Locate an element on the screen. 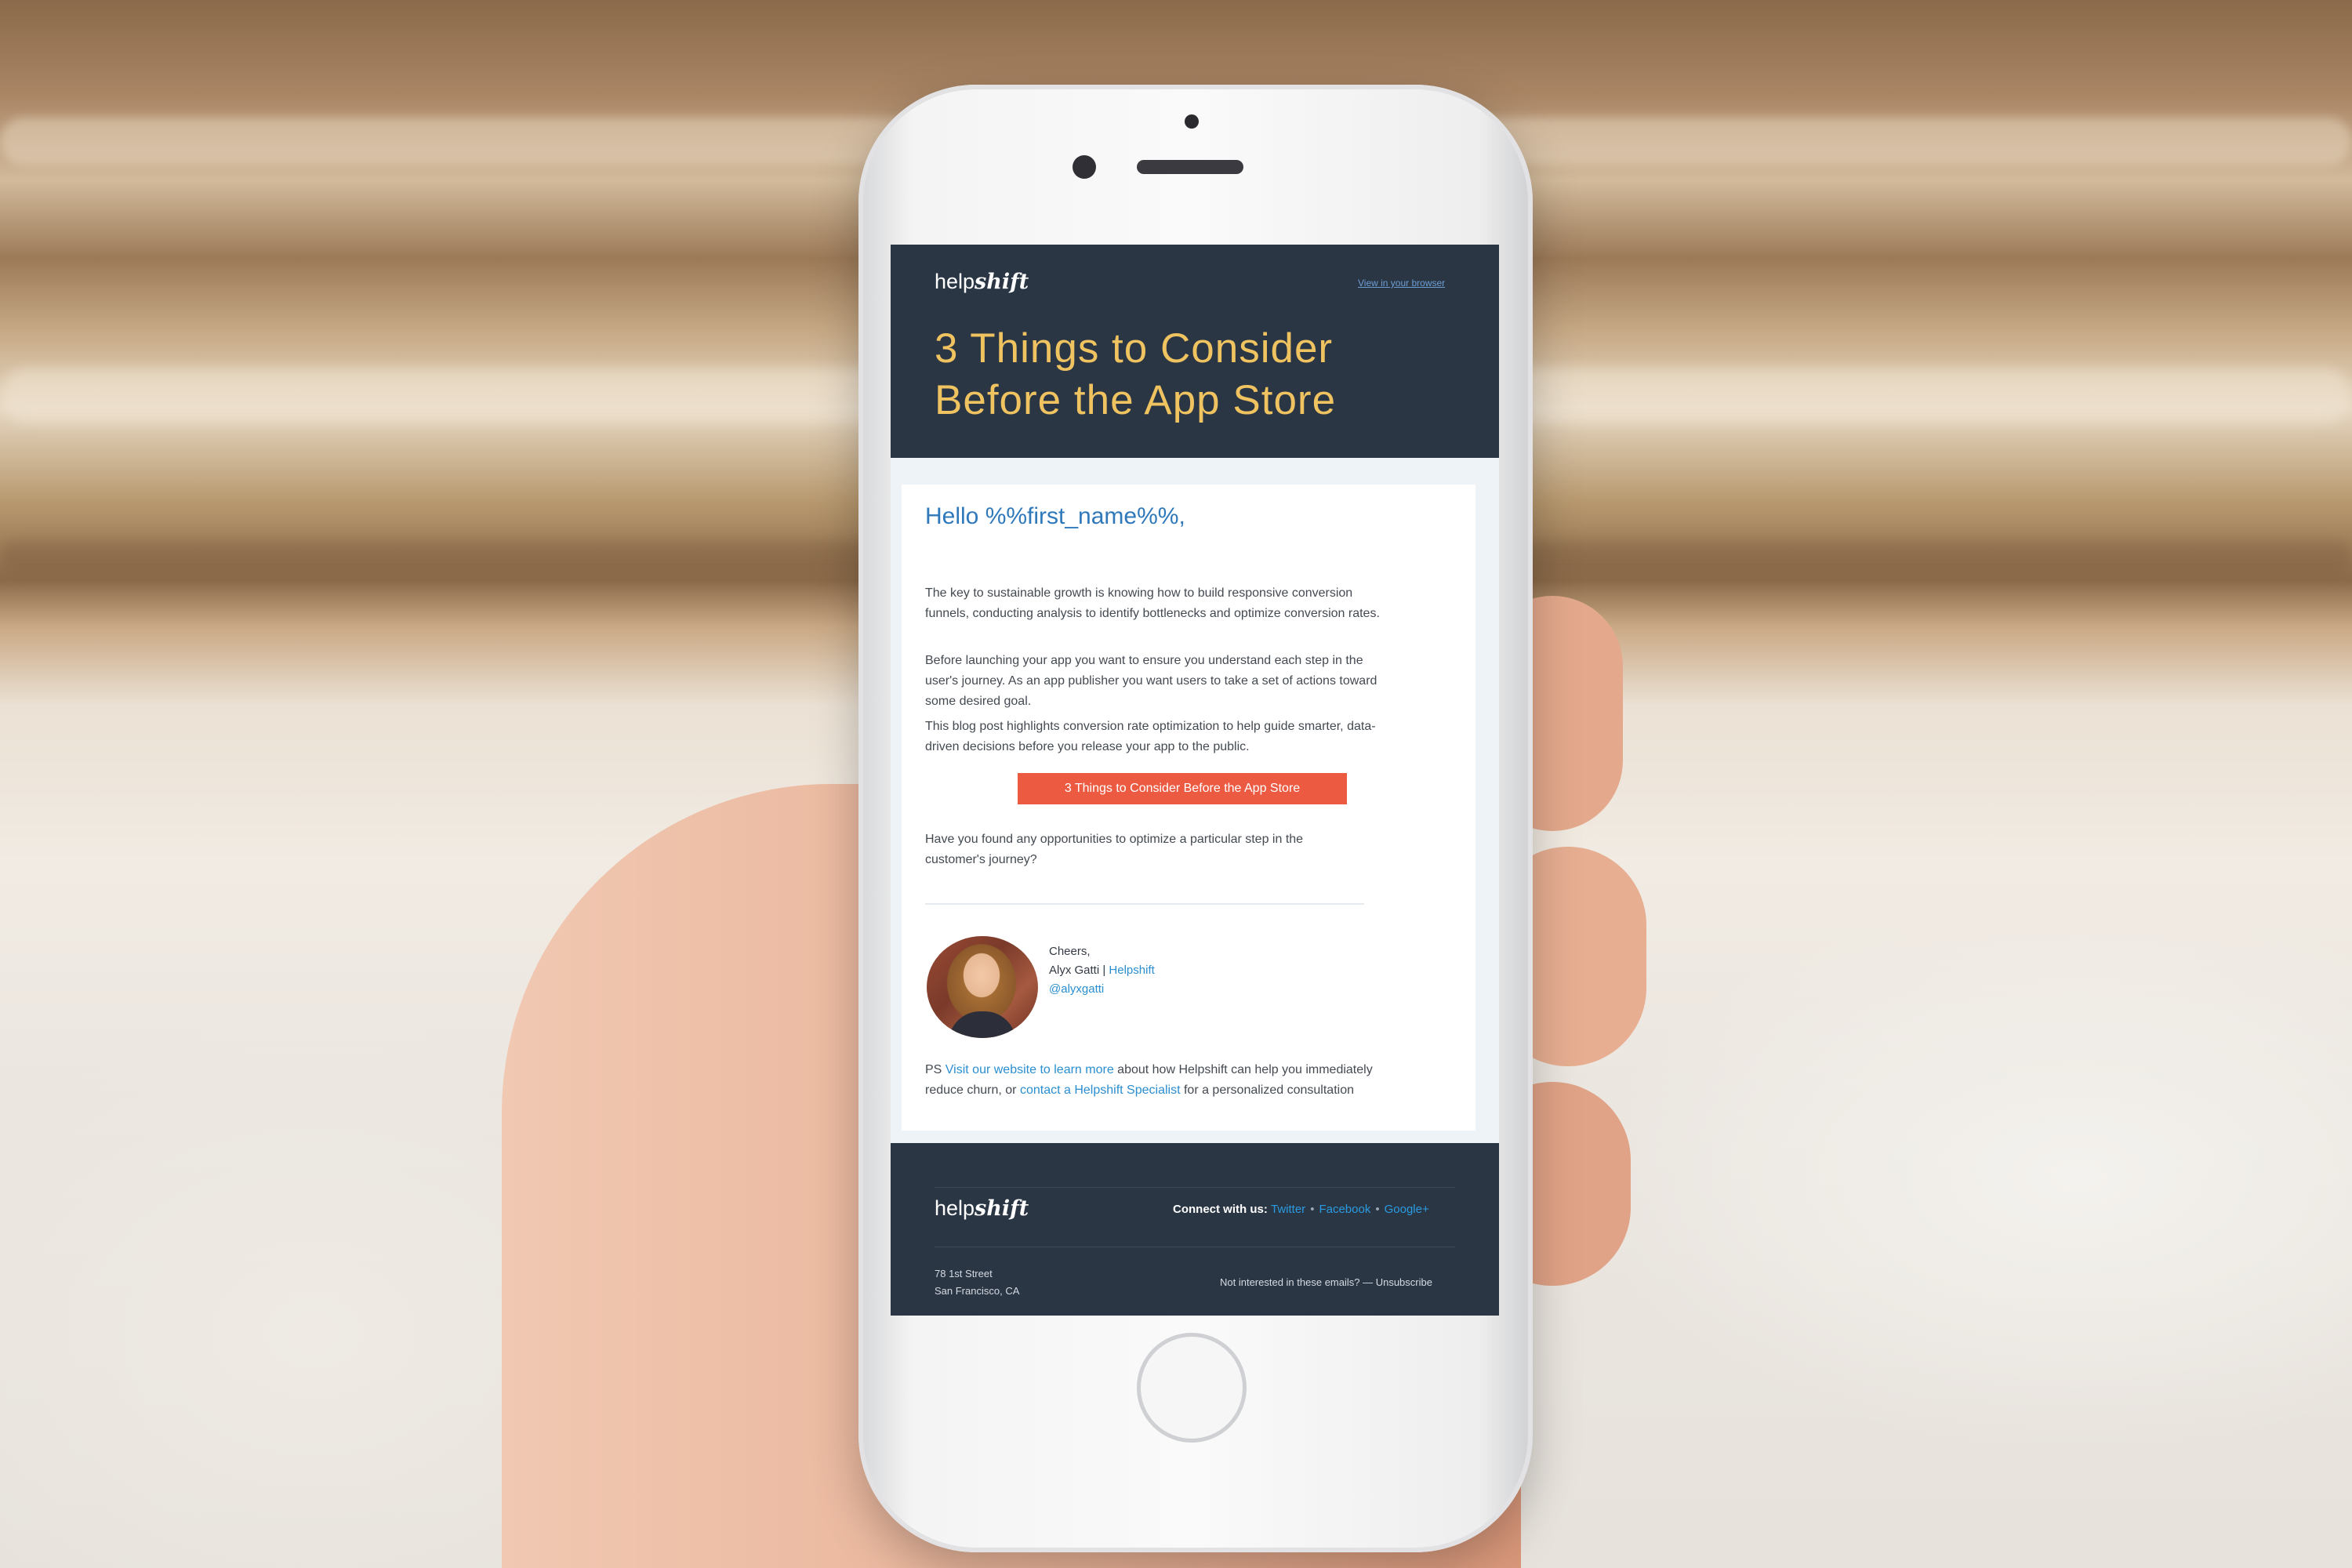 The image size is (2352, 1568). signature-company-link: Helpshift is located at coordinates (1131, 971).